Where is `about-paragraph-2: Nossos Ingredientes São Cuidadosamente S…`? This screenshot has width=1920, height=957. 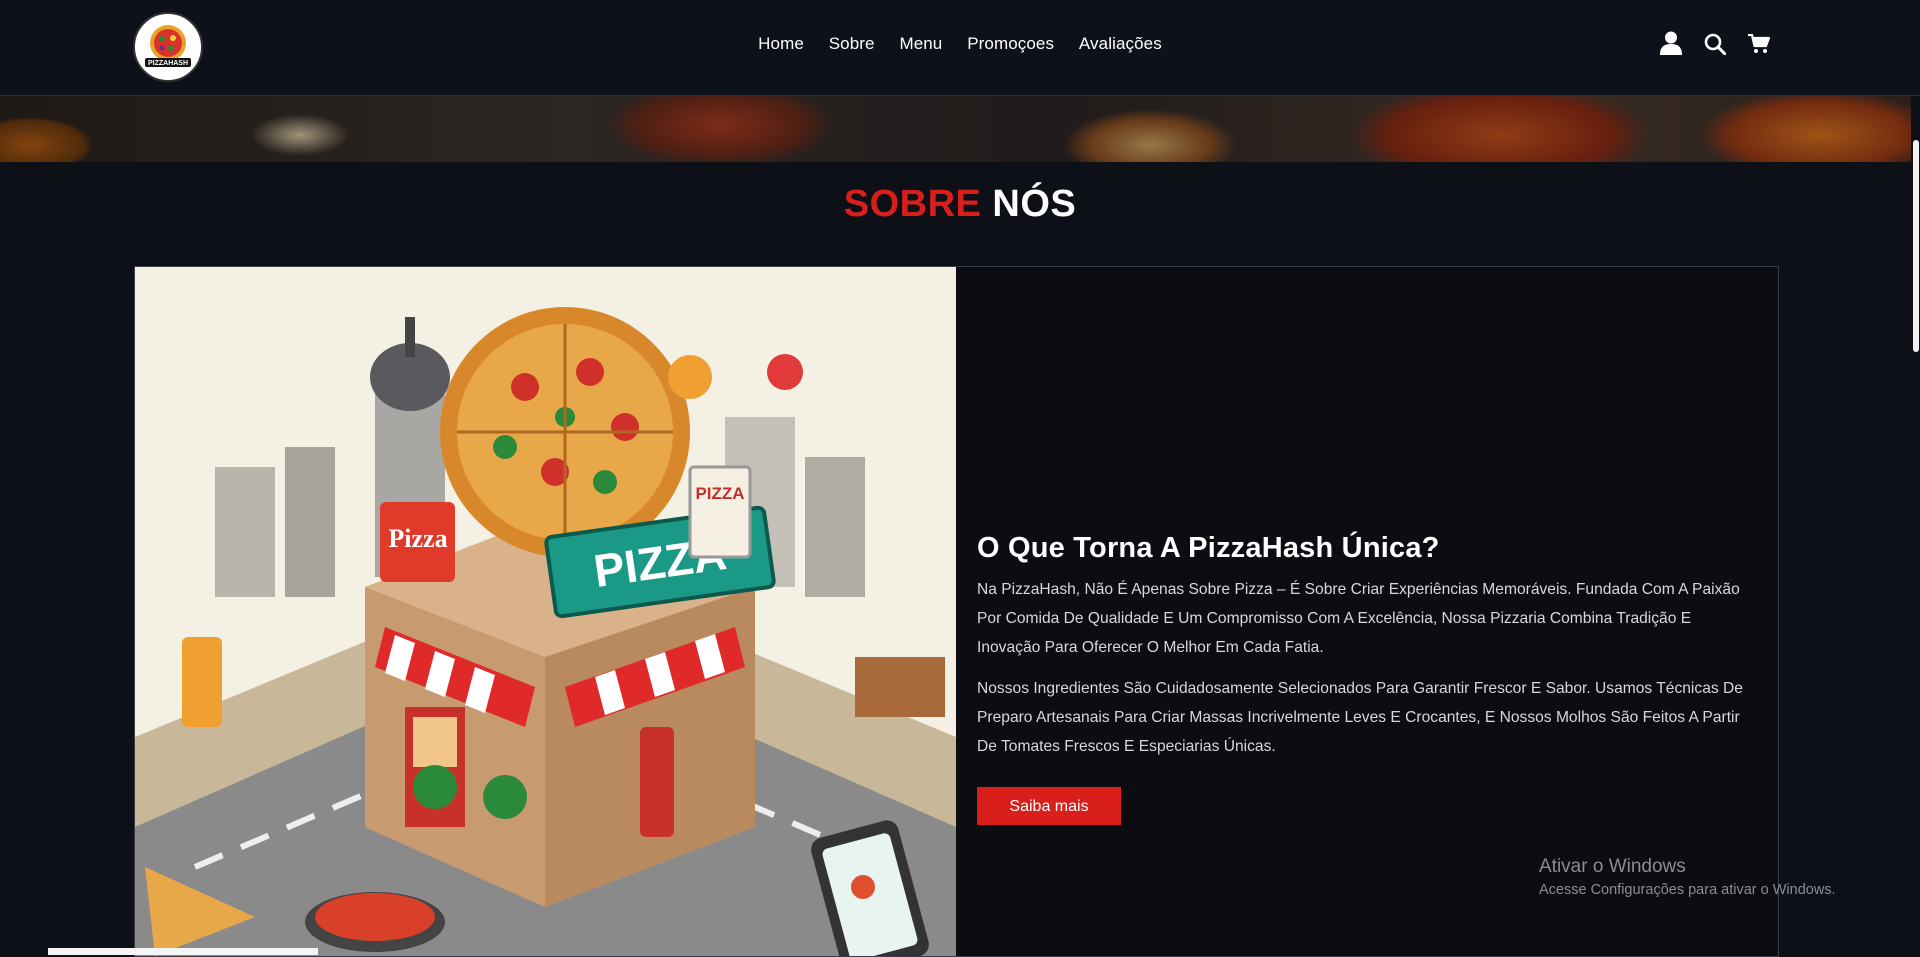 about-paragraph-2: Nossos Ingredientes São Cuidadosamente S… is located at coordinates (1360, 717).